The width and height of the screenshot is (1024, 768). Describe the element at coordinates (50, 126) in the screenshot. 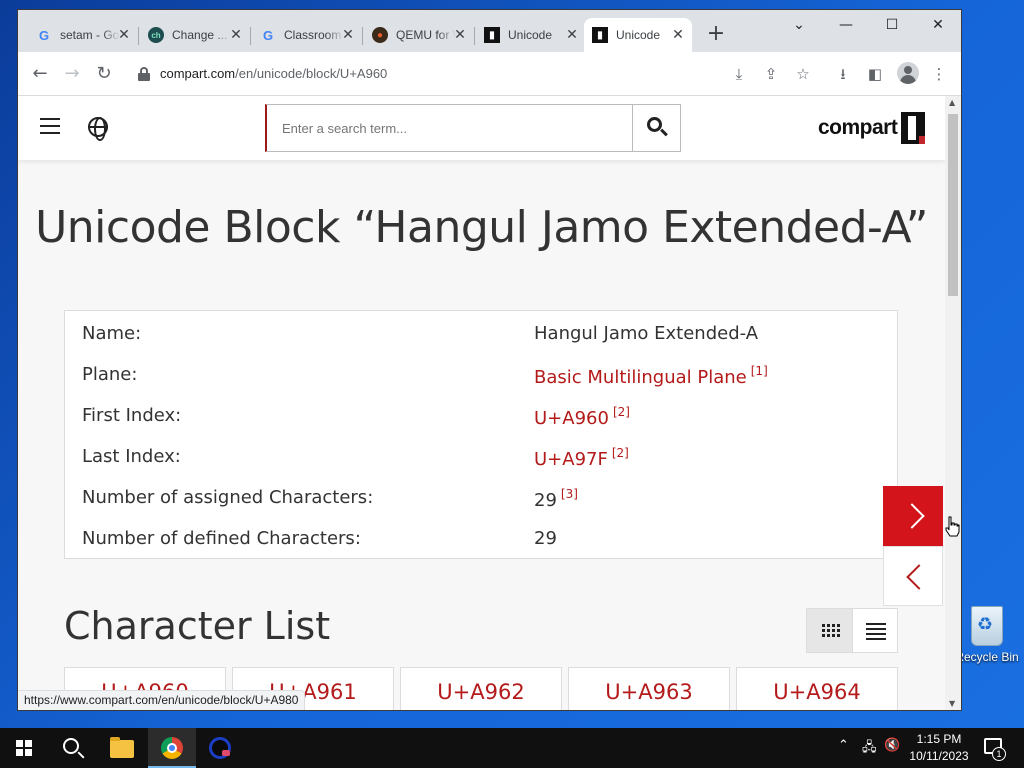

I see `hamburger-menu-icon` at that location.